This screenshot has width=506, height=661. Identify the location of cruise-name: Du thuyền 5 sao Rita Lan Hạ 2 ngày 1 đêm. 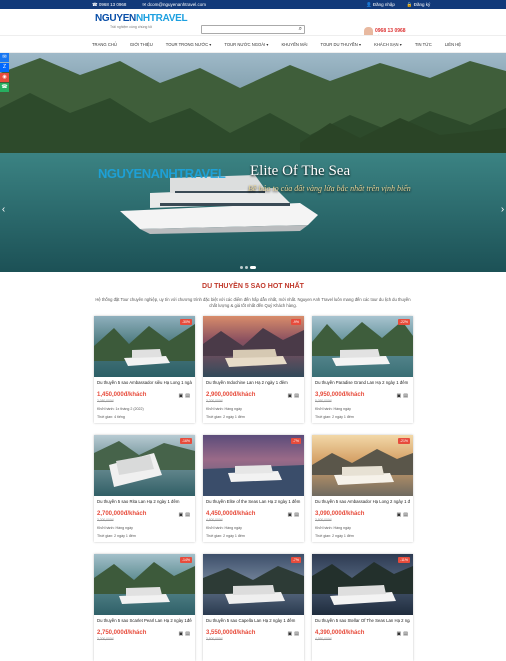
(144, 501).